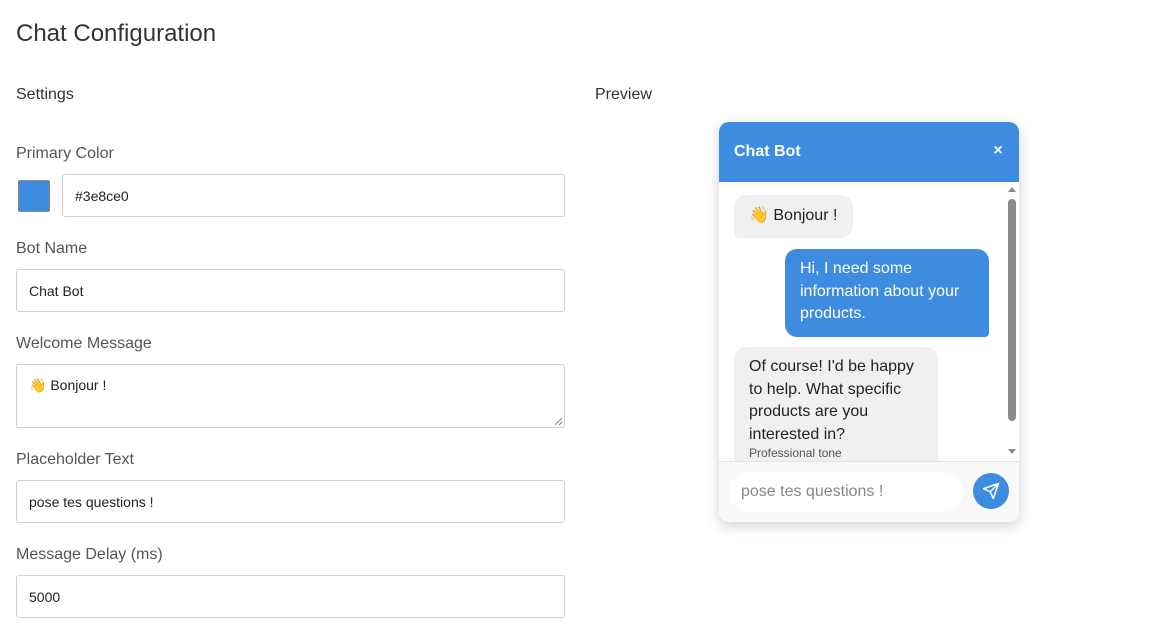  I want to click on scrollbar-thumb, so click(1012, 310).